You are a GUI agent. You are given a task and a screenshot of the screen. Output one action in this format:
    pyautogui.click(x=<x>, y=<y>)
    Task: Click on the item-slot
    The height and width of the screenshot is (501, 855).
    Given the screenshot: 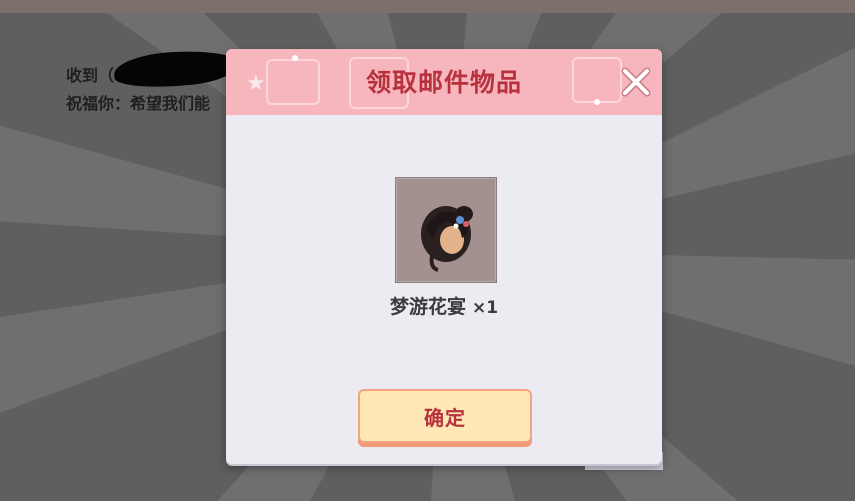 What is the action you would take?
    pyautogui.click(x=446, y=230)
    